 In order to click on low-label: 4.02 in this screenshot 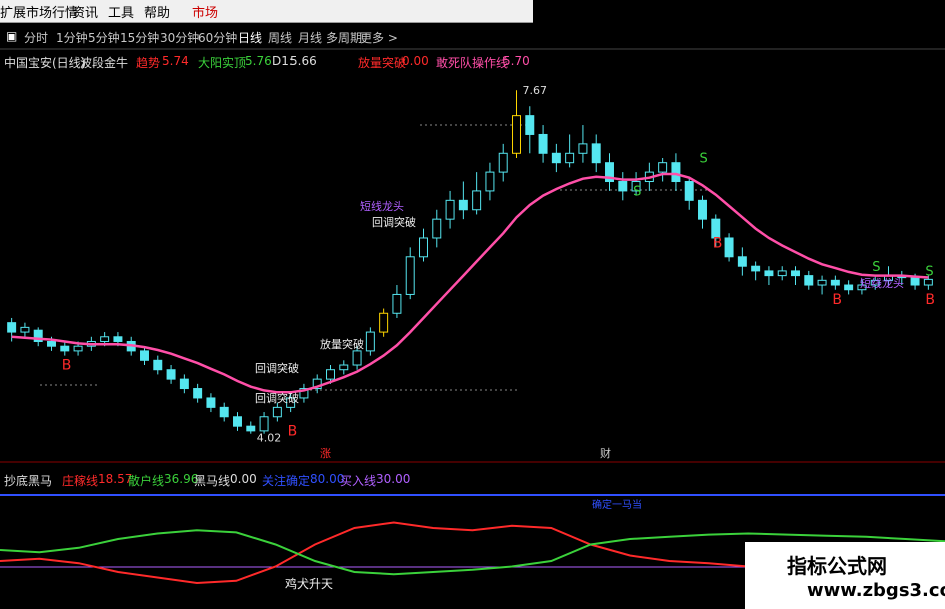, I will do `click(269, 438)`.